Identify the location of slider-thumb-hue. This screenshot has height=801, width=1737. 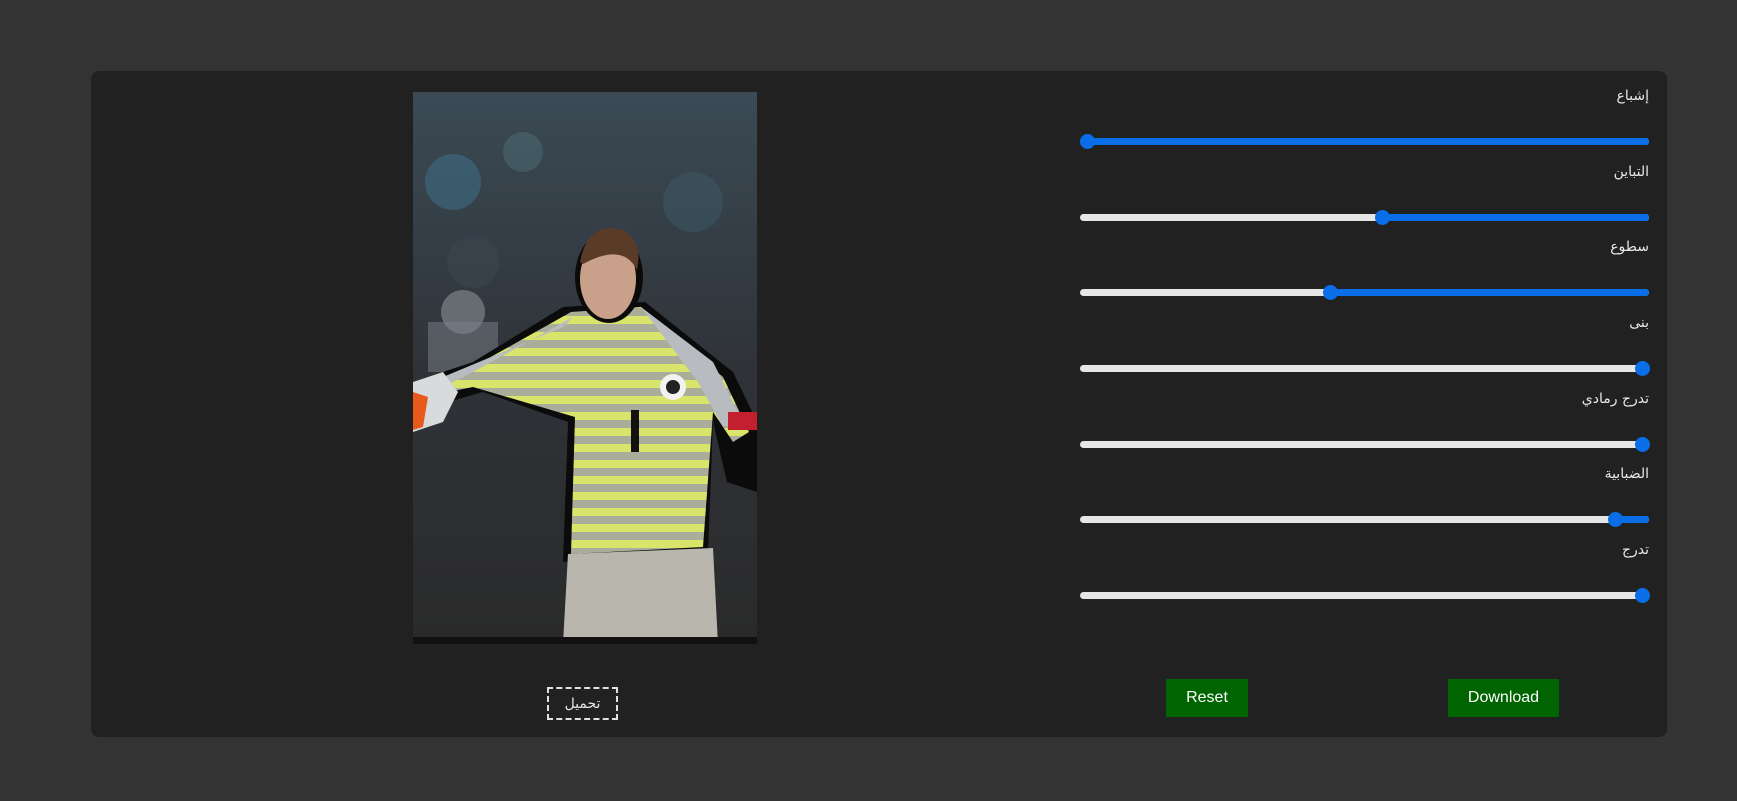
(1642, 595).